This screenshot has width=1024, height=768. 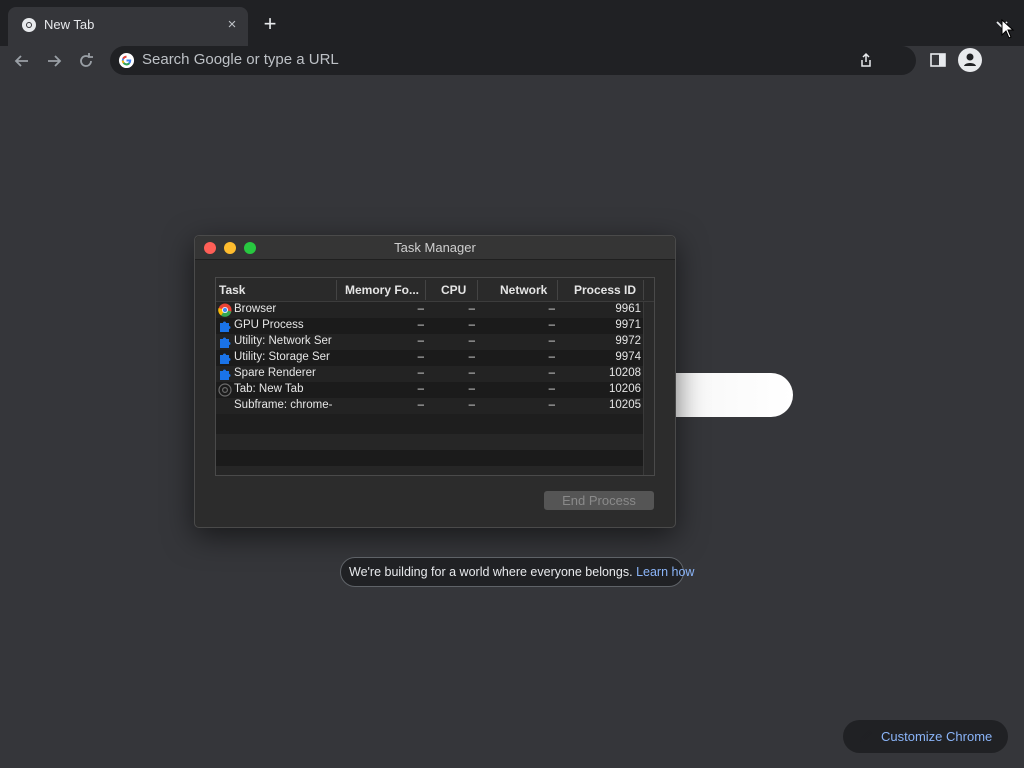 I want to click on cell-process-id: 9974, so click(x=628, y=357).